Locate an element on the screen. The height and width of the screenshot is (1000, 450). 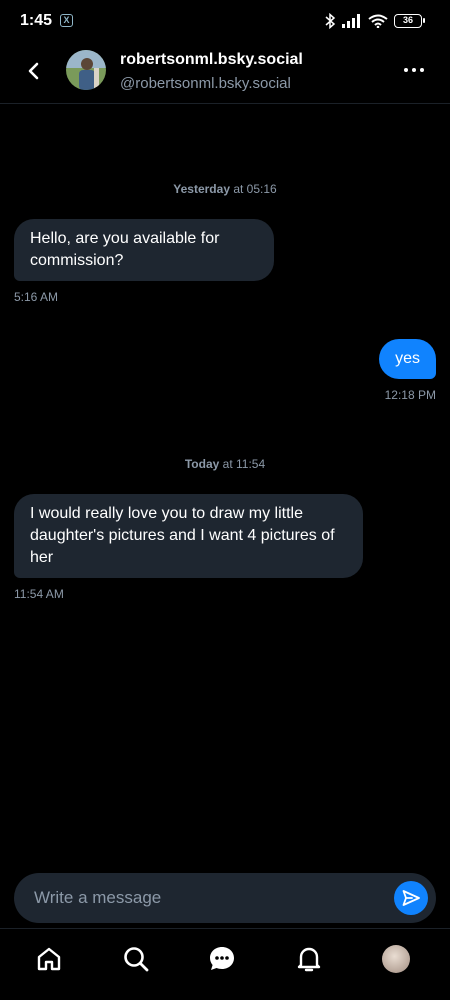
nav-home is located at coordinates (49, 959).